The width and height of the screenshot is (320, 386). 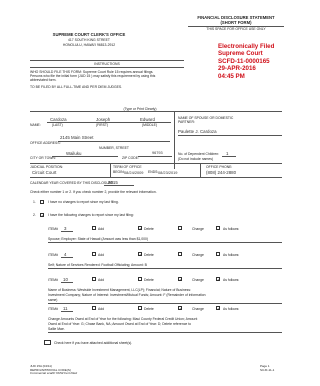 I want to click on office-title: SUPREME COURT CLERK'S OFFICE, so click(x=89, y=34).